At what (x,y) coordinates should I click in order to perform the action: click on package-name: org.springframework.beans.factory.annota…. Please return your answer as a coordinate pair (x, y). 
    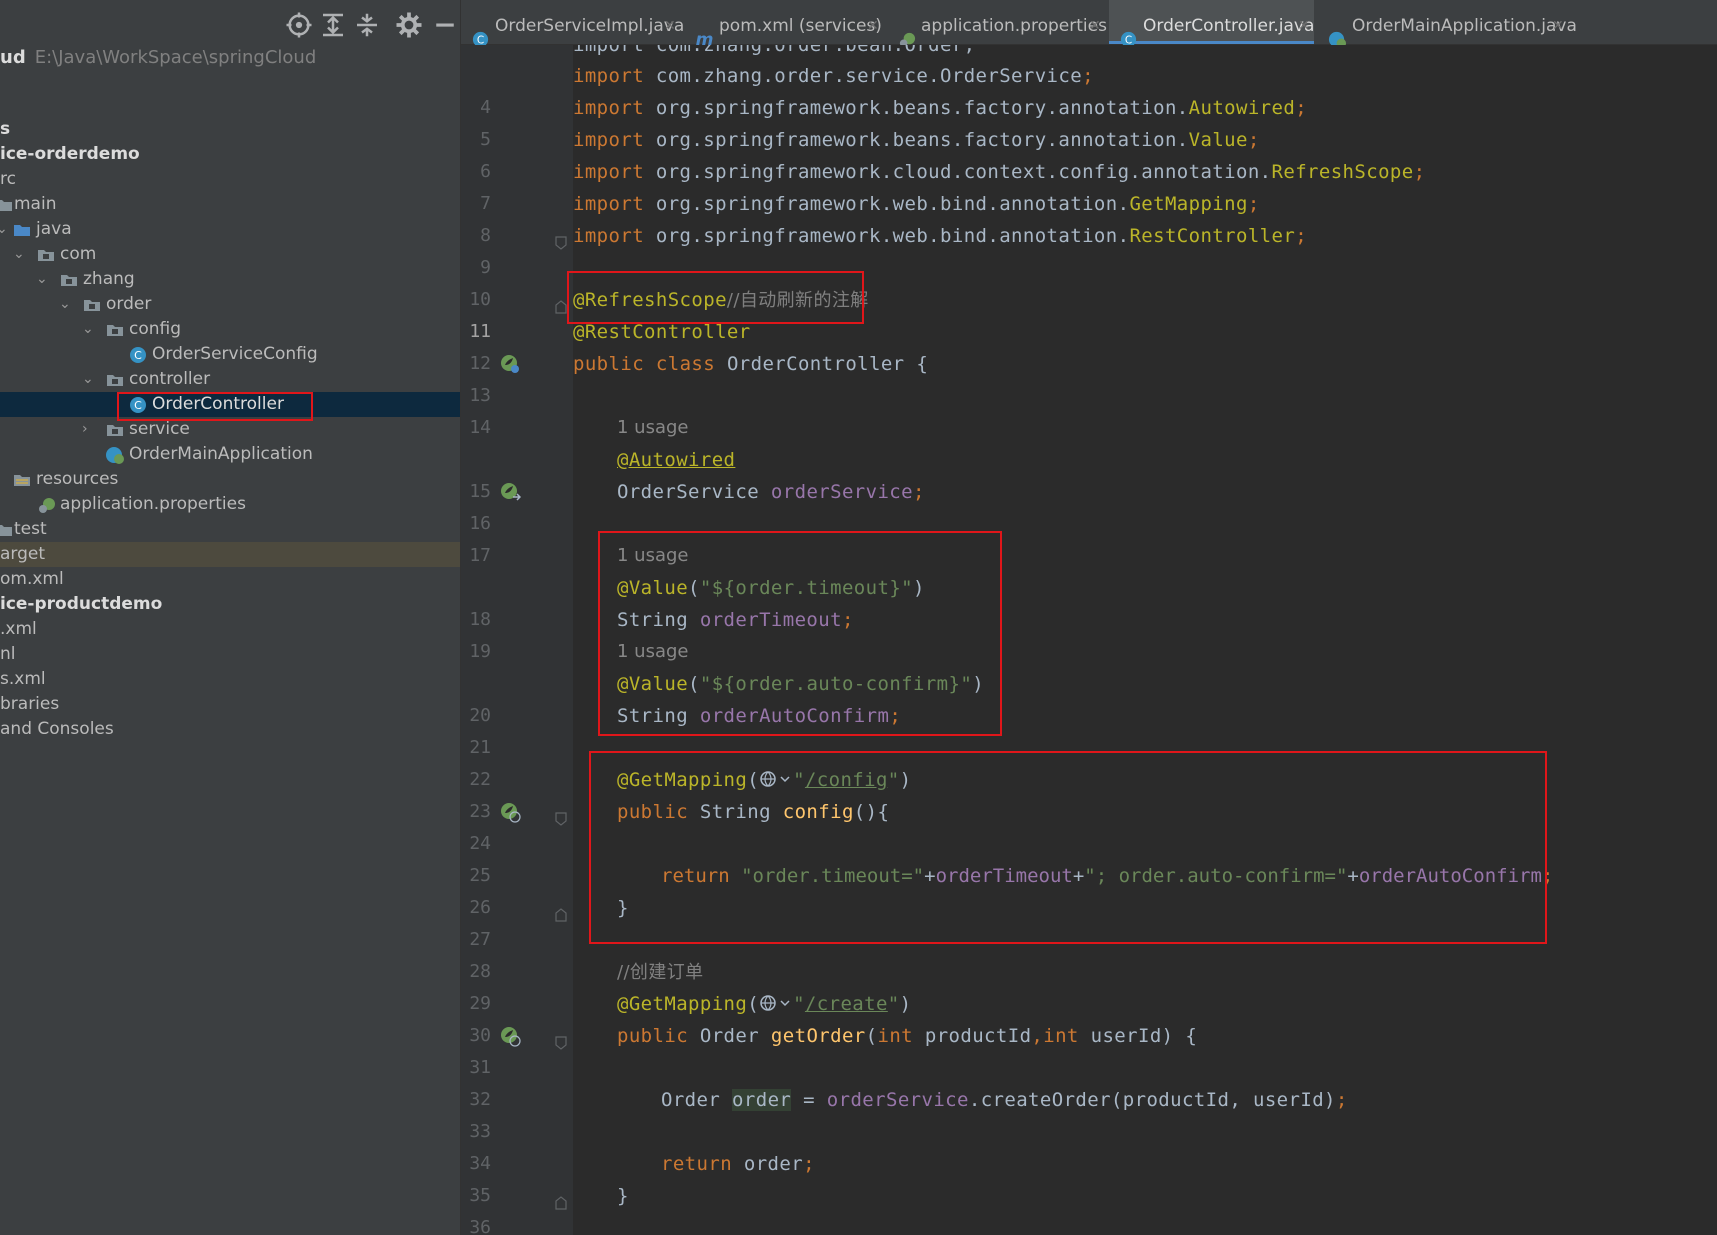
    Looking at the image, I should click on (922, 108).